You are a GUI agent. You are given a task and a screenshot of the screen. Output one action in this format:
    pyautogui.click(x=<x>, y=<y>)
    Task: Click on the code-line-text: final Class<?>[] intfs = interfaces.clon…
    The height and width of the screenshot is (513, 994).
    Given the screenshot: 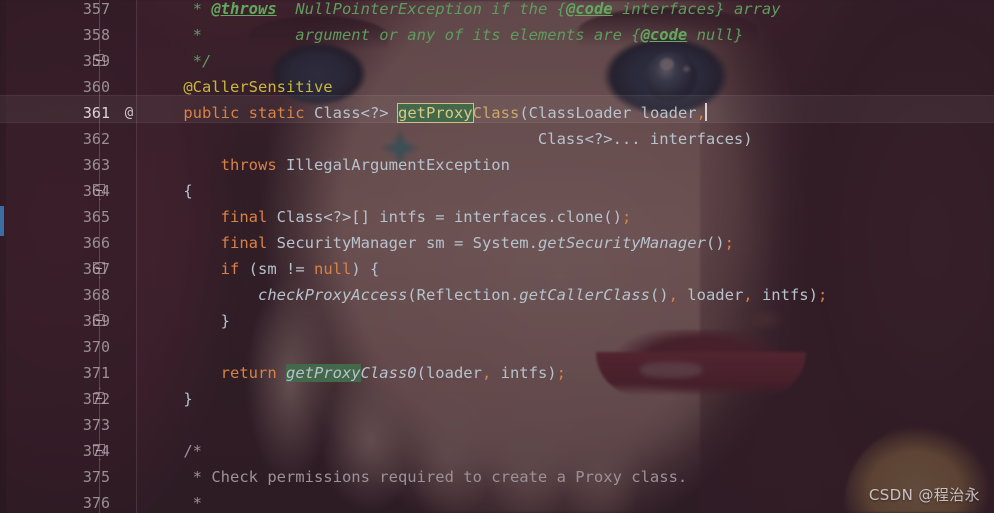 What is the action you would take?
    pyautogui.click(x=389, y=217)
    